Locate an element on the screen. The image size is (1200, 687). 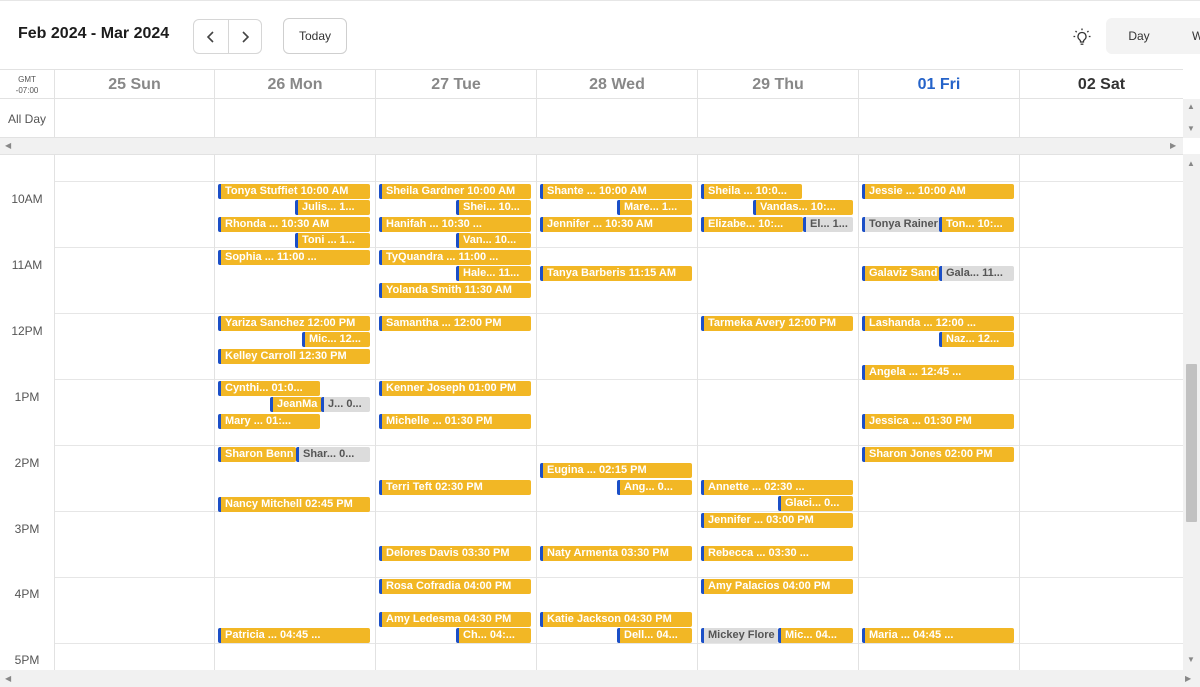
day-header-sun: 25 Sun is located at coordinates (135, 84).